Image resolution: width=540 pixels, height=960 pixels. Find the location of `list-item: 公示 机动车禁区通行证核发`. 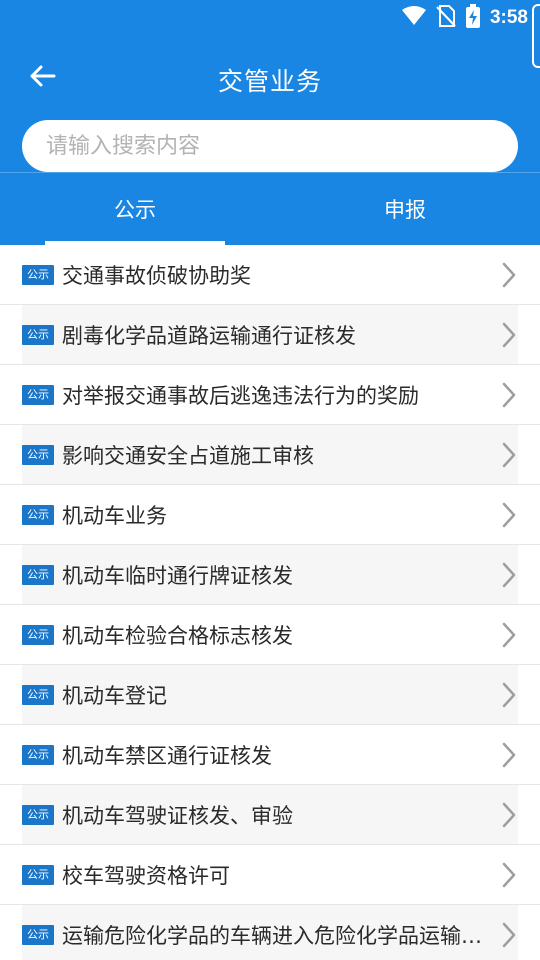

list-item: 公示 机动车禁区通行证核发 is located at coordinates (270, 755).